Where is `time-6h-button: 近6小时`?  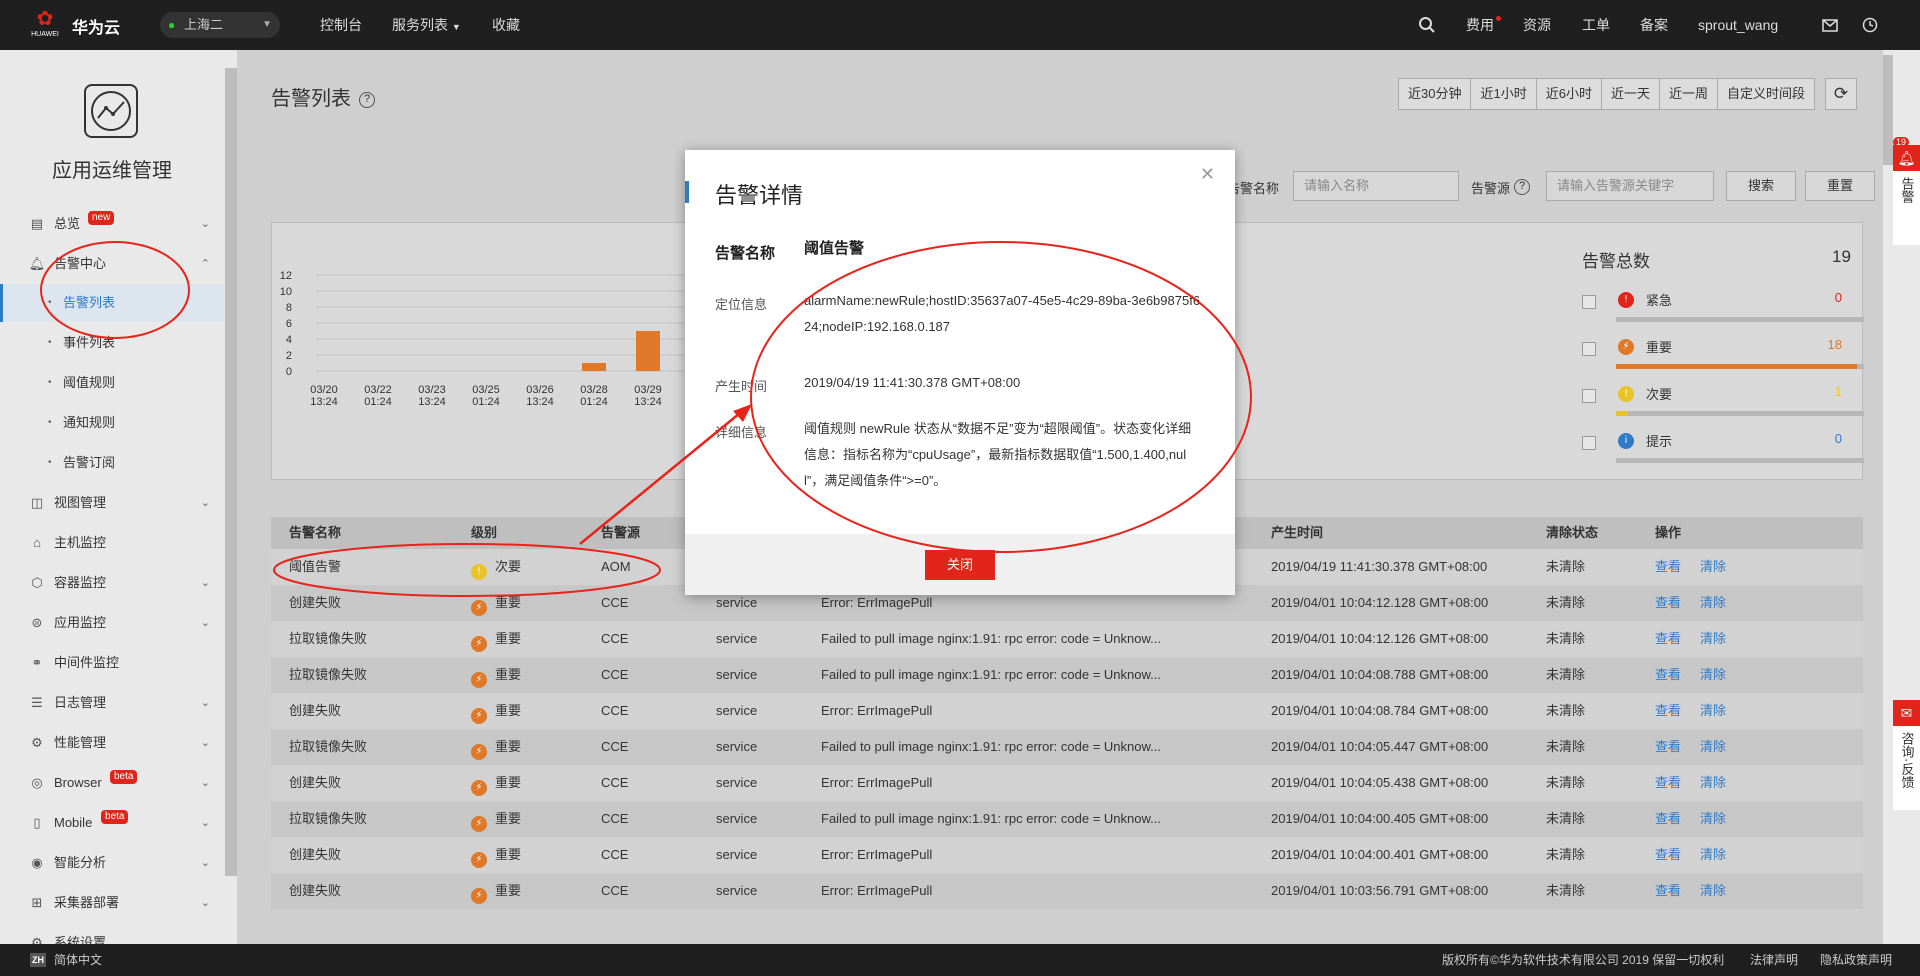
time-6h-button: 近6小时 is located at coordinates (1569, 94).